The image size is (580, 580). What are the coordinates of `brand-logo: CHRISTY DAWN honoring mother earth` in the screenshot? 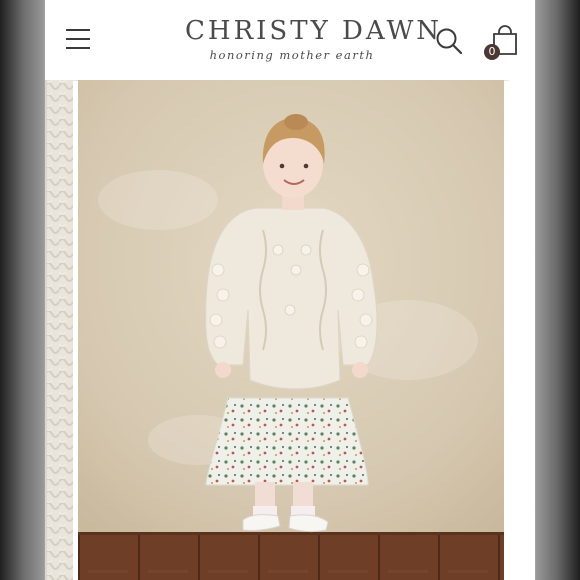 It's located at (314, 38).